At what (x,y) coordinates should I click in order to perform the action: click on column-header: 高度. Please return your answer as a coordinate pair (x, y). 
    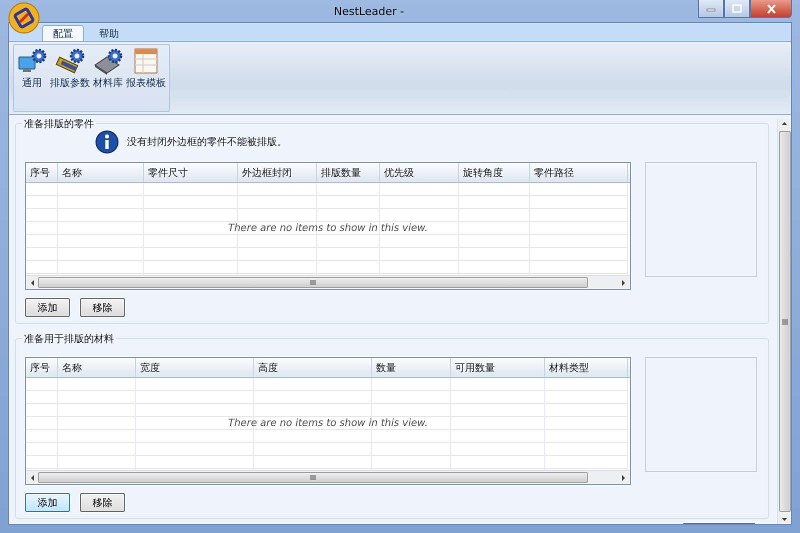
    Looking at the image, I should click on (313, 367).